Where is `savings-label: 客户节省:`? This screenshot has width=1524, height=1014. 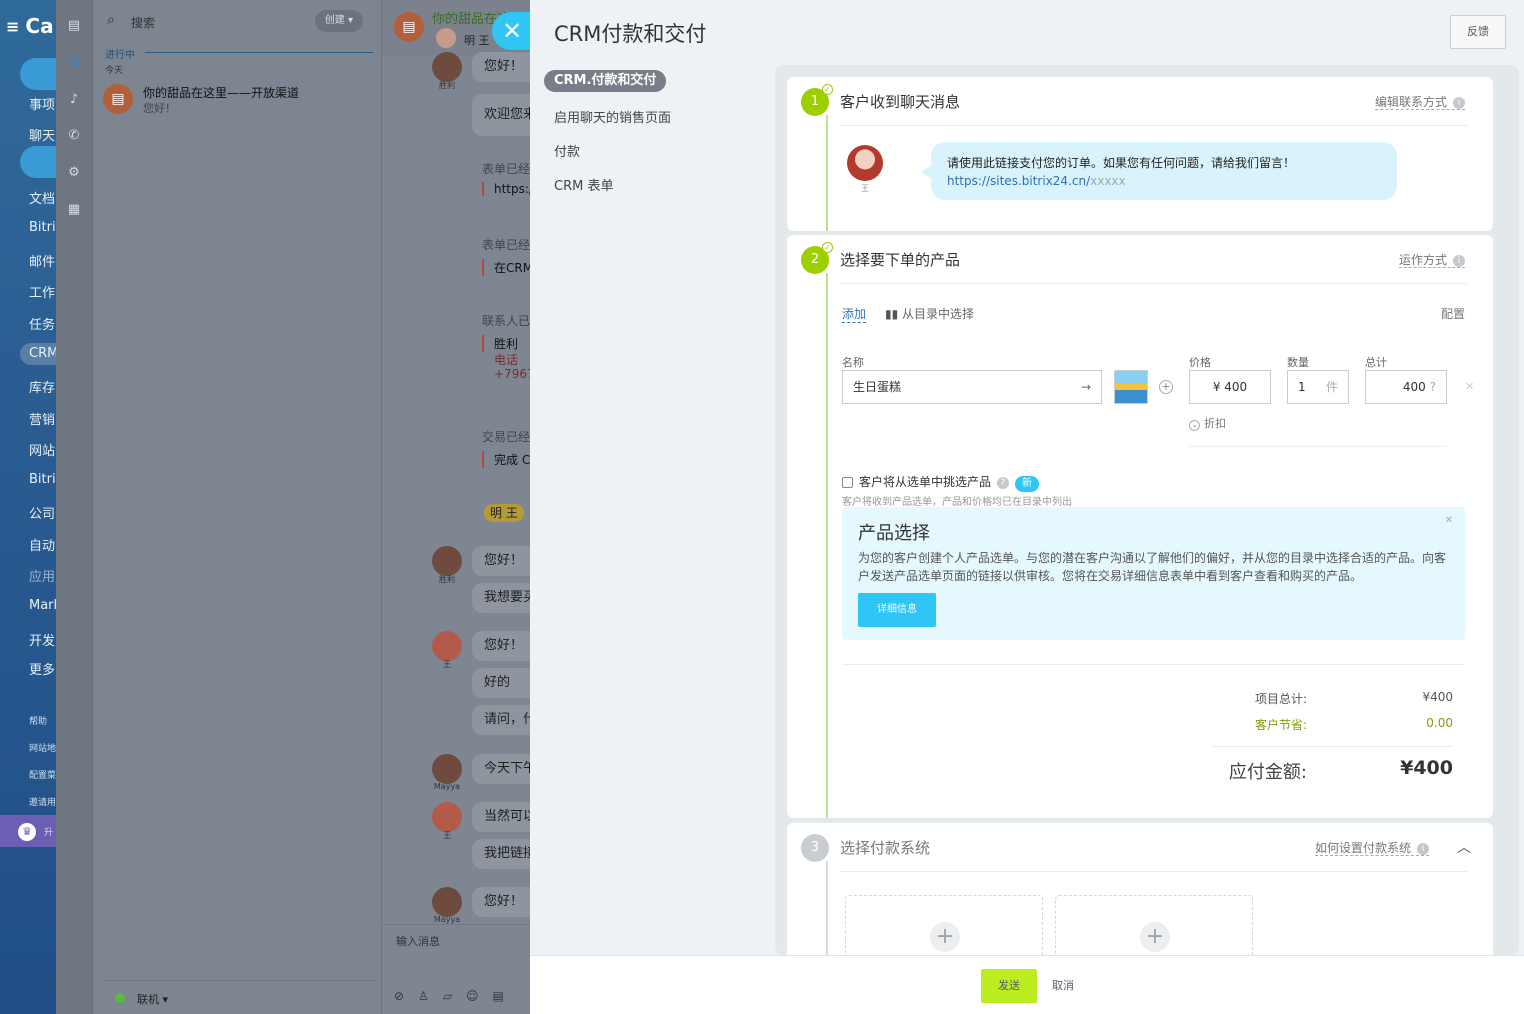
savings-label: 客户节省: is located at coordinates (1280, 725).